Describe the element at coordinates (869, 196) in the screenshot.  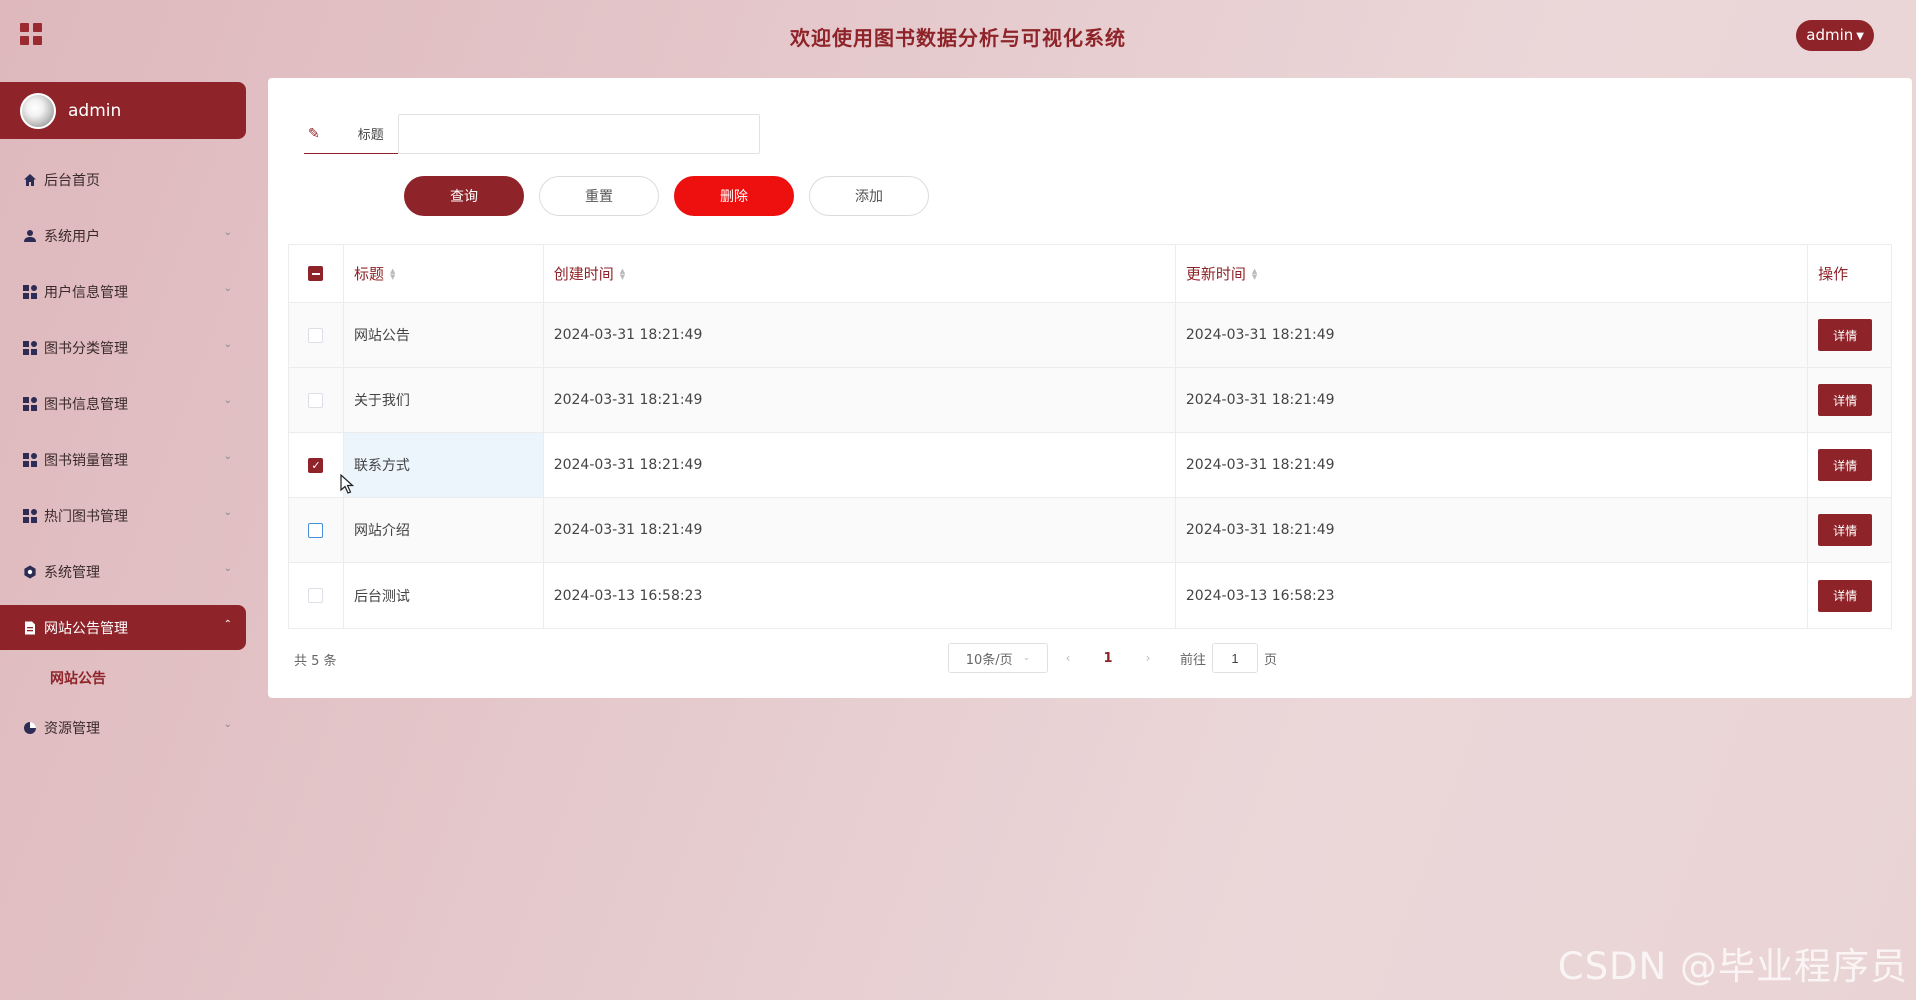
I see `add-button: 添加` at that location.